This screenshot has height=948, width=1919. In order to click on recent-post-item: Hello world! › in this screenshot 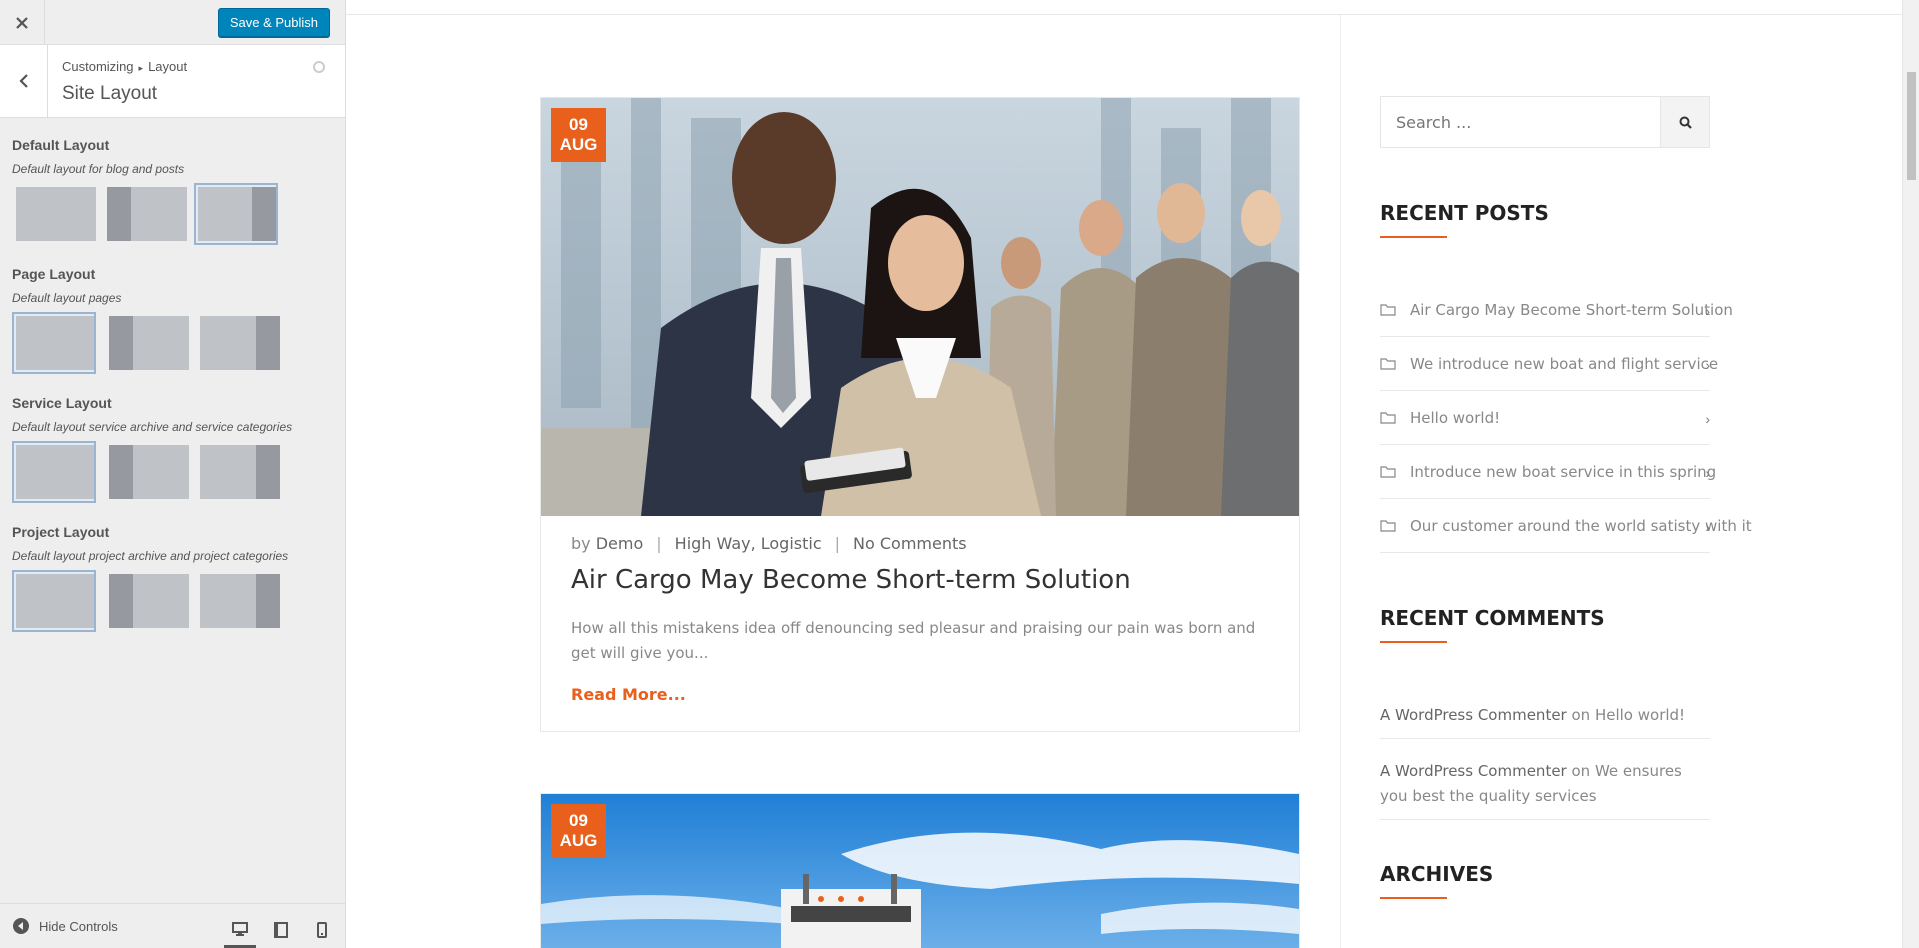, I will do `click(1545, 418)`.